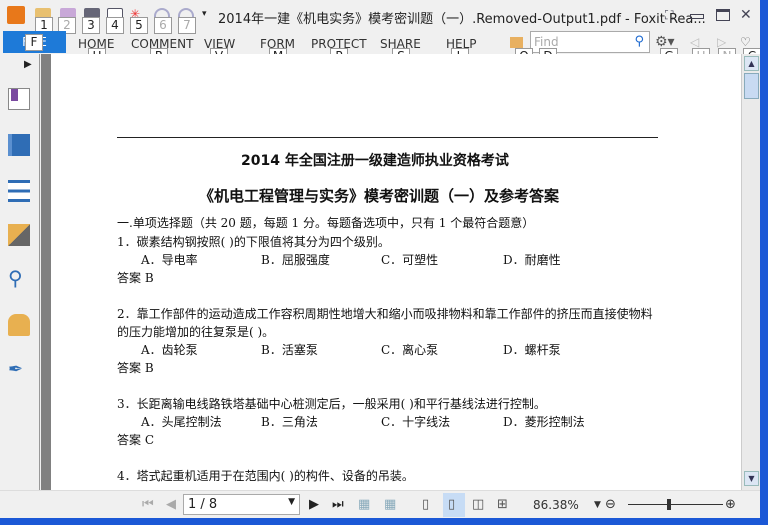 The height and width of the screenshot is (525, 768). I want to click on prev-page-icon: ◀, so click(171, 504).